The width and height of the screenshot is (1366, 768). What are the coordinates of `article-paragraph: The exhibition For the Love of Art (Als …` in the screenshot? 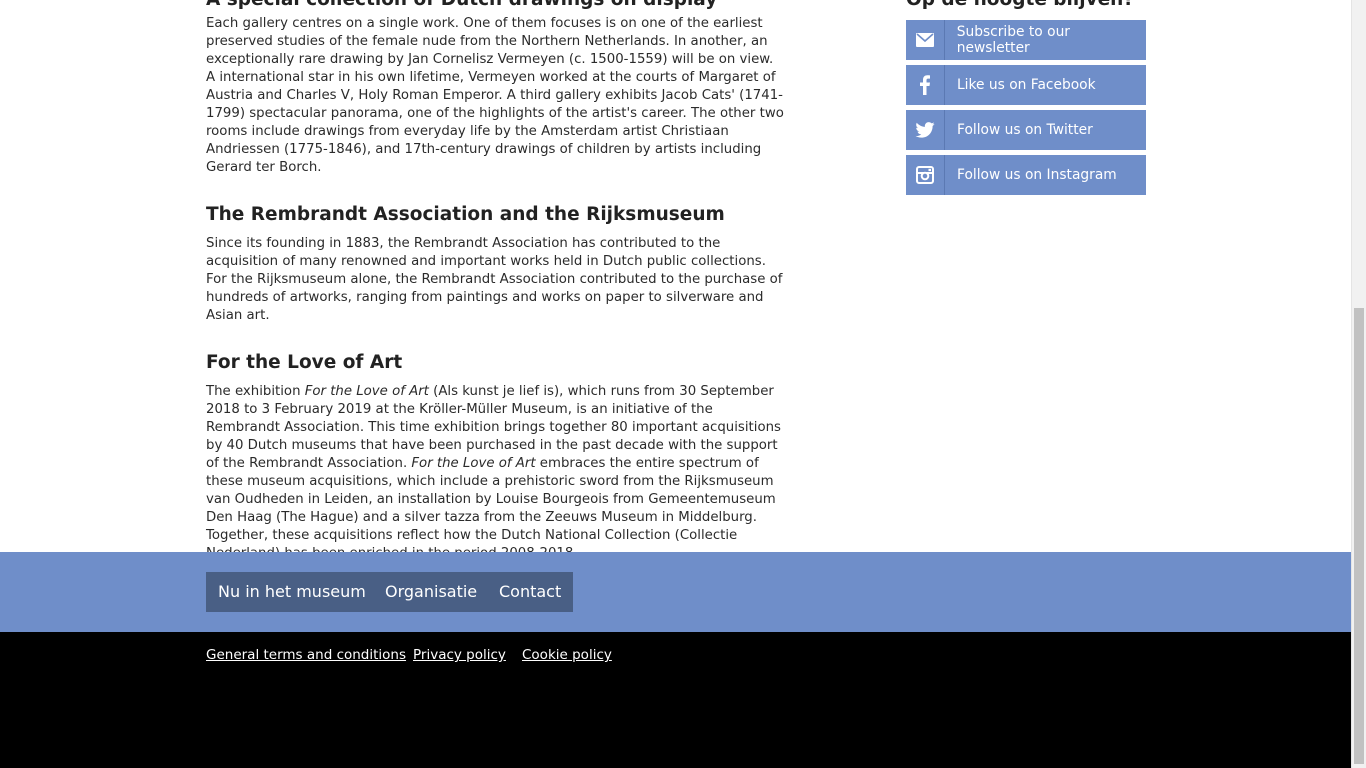 It's located at (495, 473).